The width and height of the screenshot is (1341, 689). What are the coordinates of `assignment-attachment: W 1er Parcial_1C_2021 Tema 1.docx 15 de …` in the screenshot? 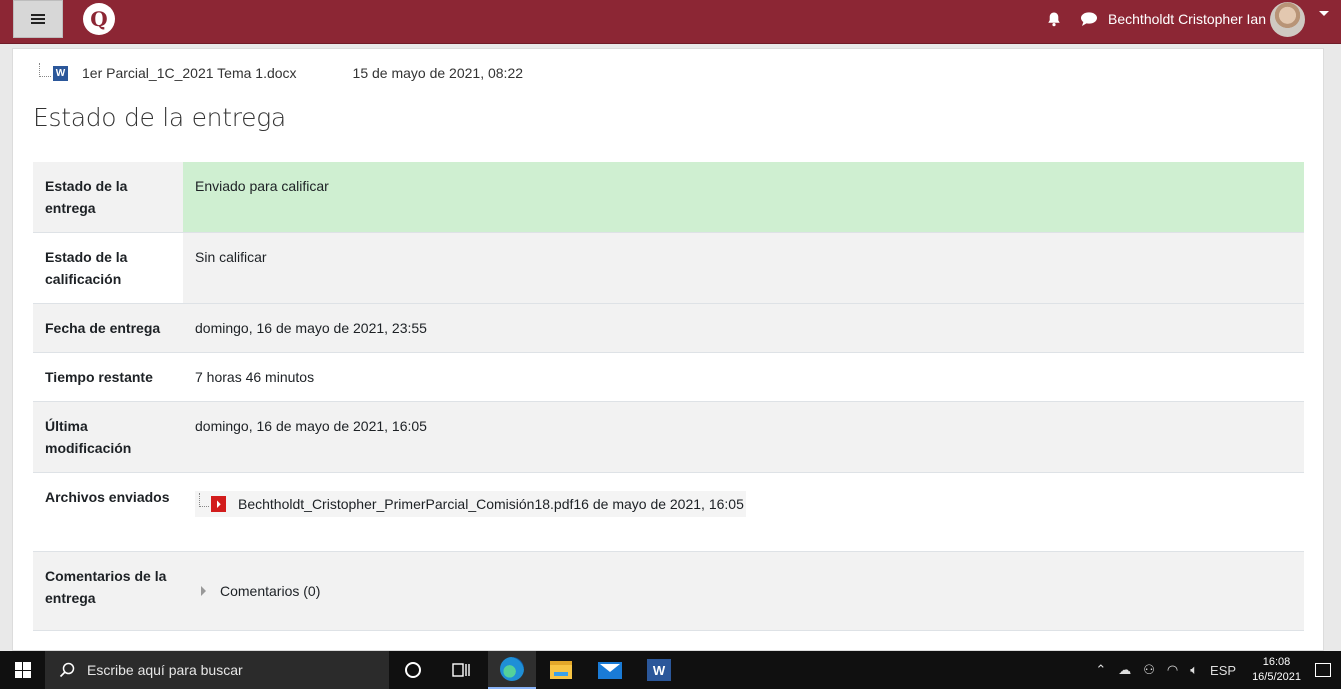 It's located at (281, 73).